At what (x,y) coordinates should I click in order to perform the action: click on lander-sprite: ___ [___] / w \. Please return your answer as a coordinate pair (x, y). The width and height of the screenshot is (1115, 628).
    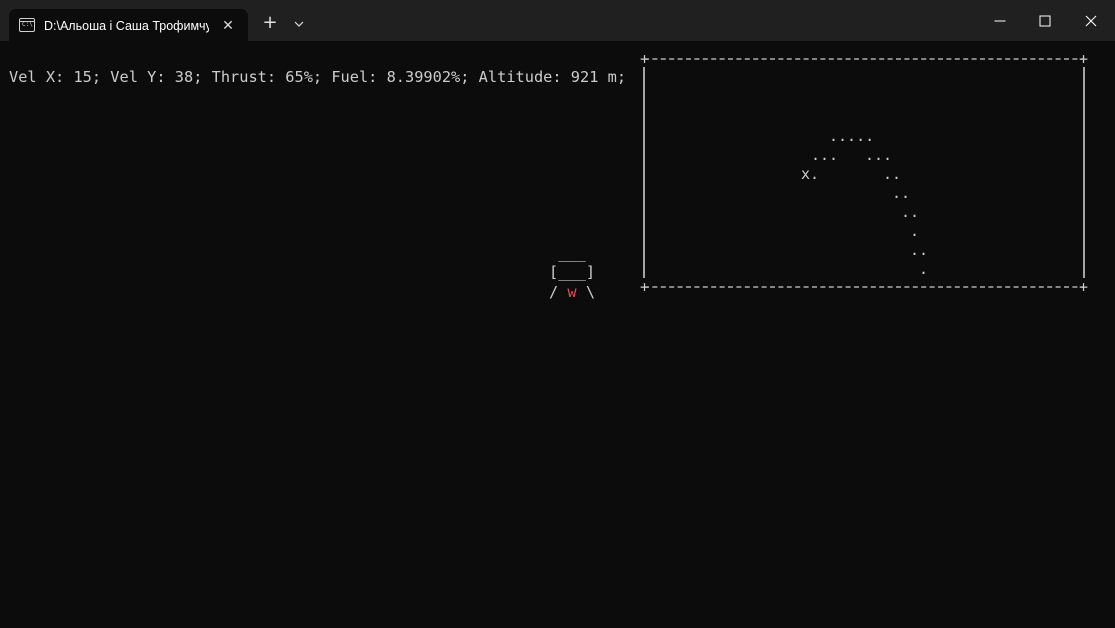
    Looking at the image, I should click on (572, 273).